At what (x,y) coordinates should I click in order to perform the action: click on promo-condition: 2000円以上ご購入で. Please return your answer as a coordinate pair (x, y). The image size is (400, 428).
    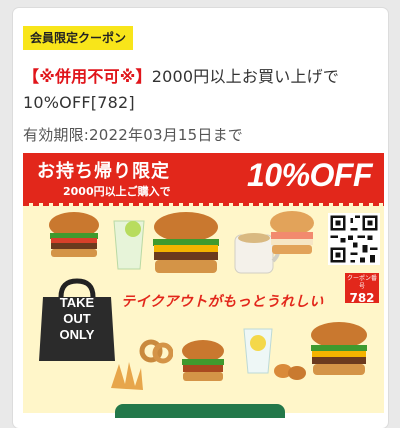
    Looking at the image, I should click on (117, 191).